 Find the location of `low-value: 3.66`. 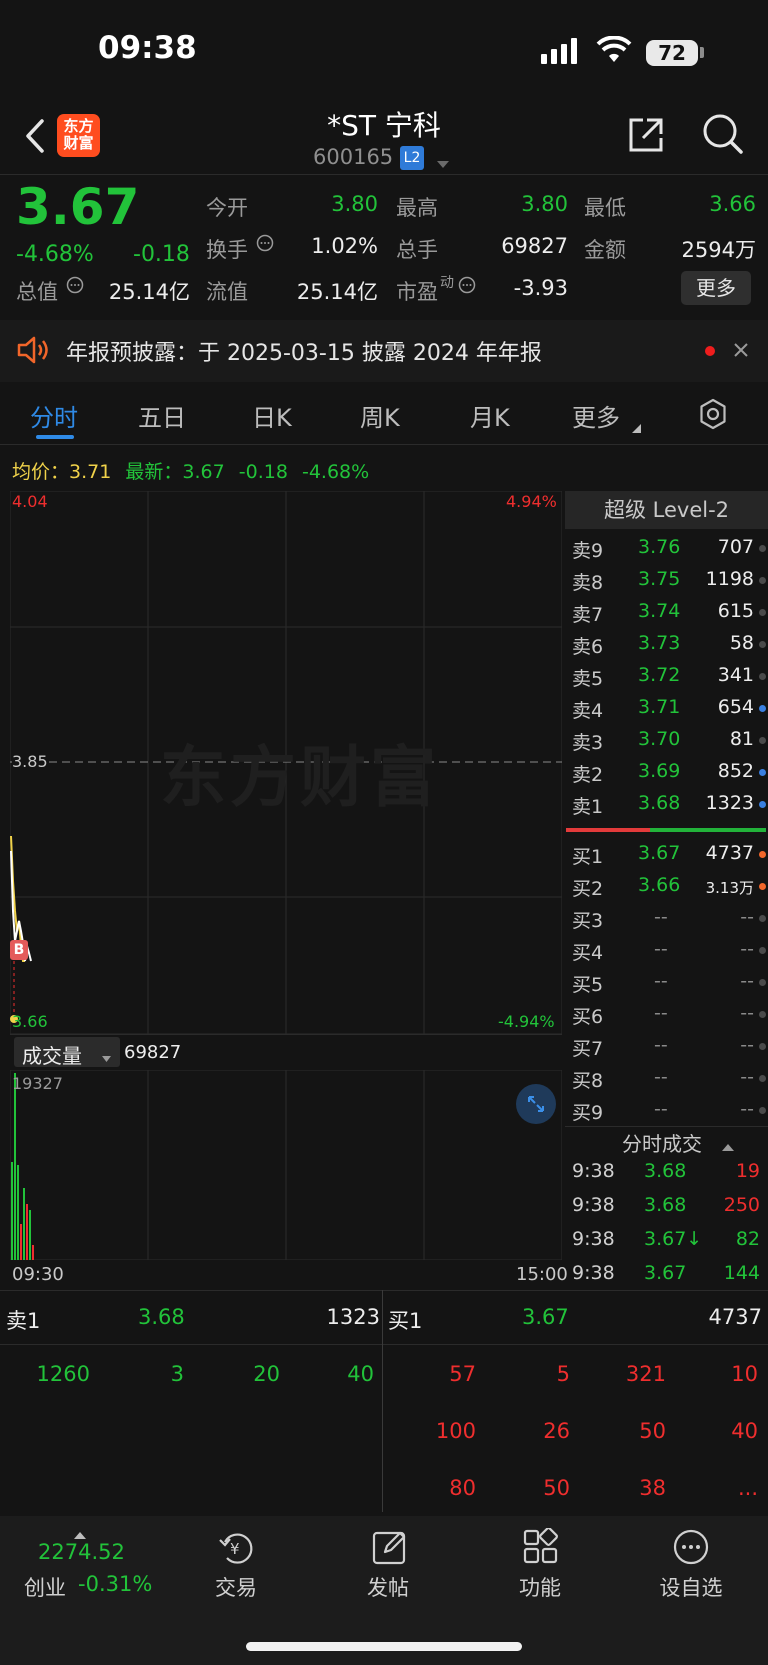

low-value: 3.66 is located at coordinates (732, 204).